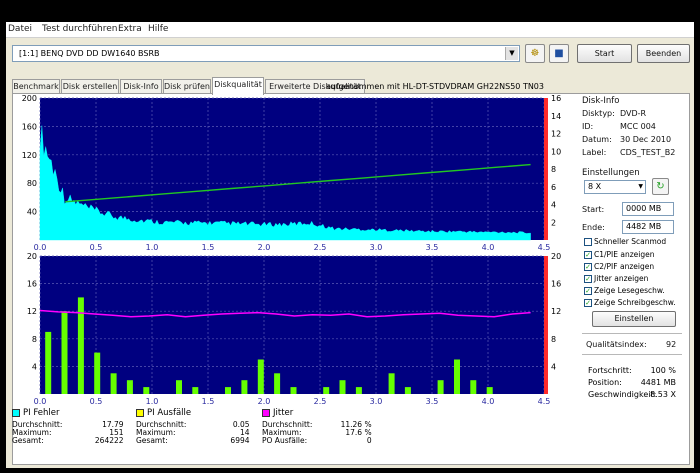 This screenshot has height=473, width=700. I want to click on progress-row: Fortschritt: 100 %, so click(632, 370).